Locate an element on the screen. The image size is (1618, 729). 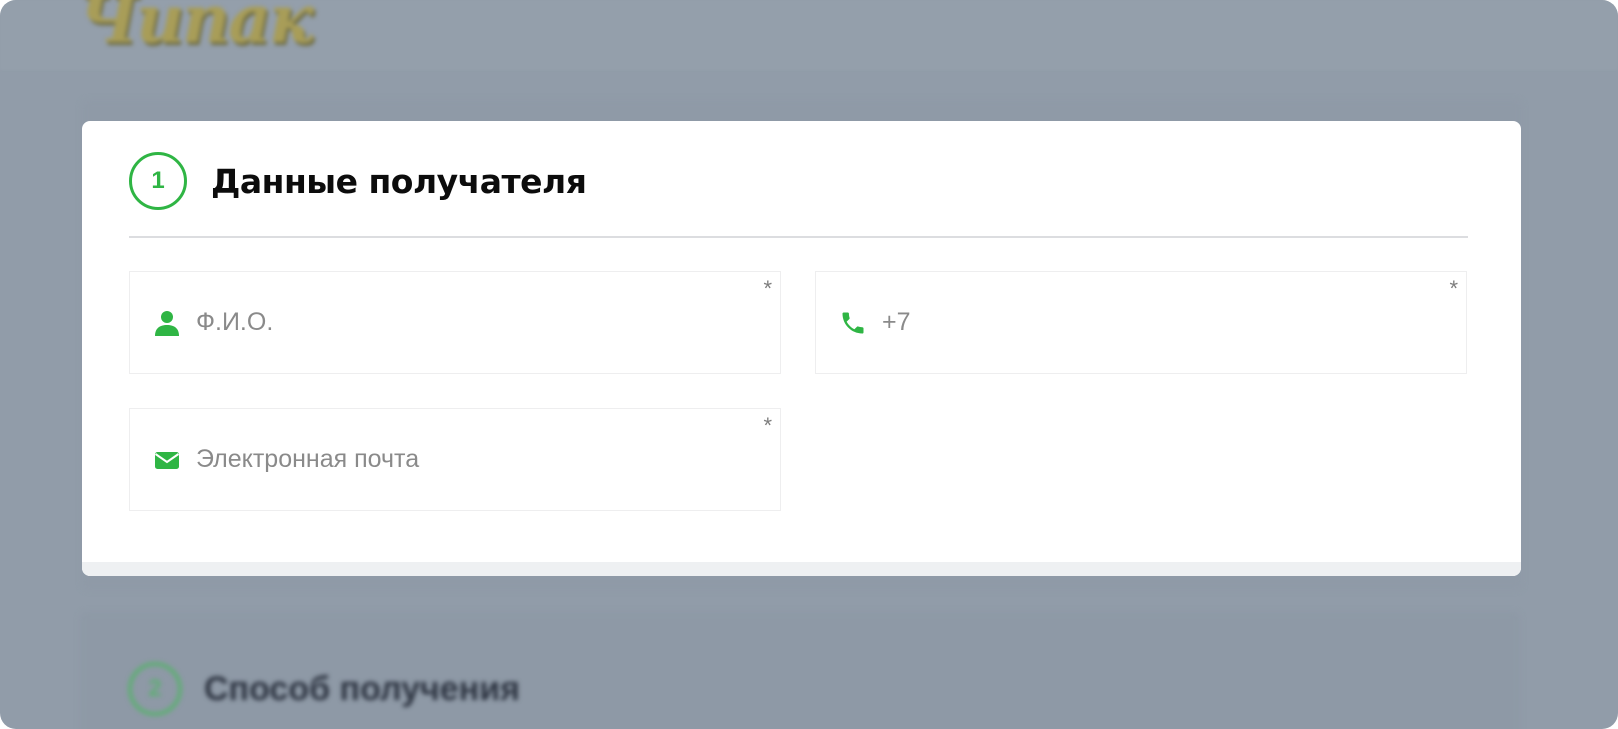
phone-icon is located at coordinates (853, 323).